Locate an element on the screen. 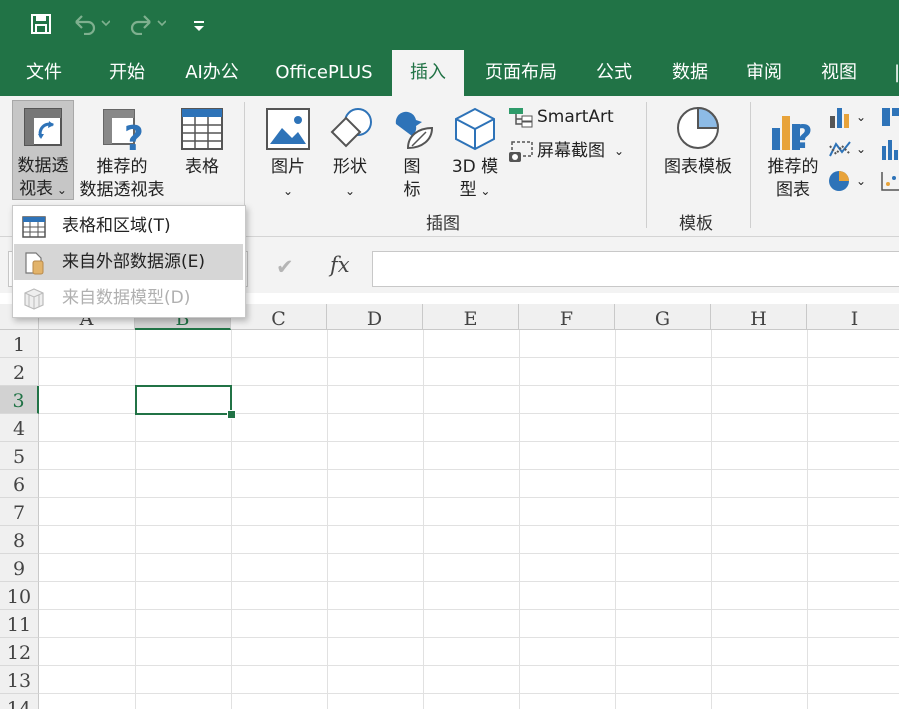  pictures-button: 图片 ⌄ is located at coordinates (288, 150).